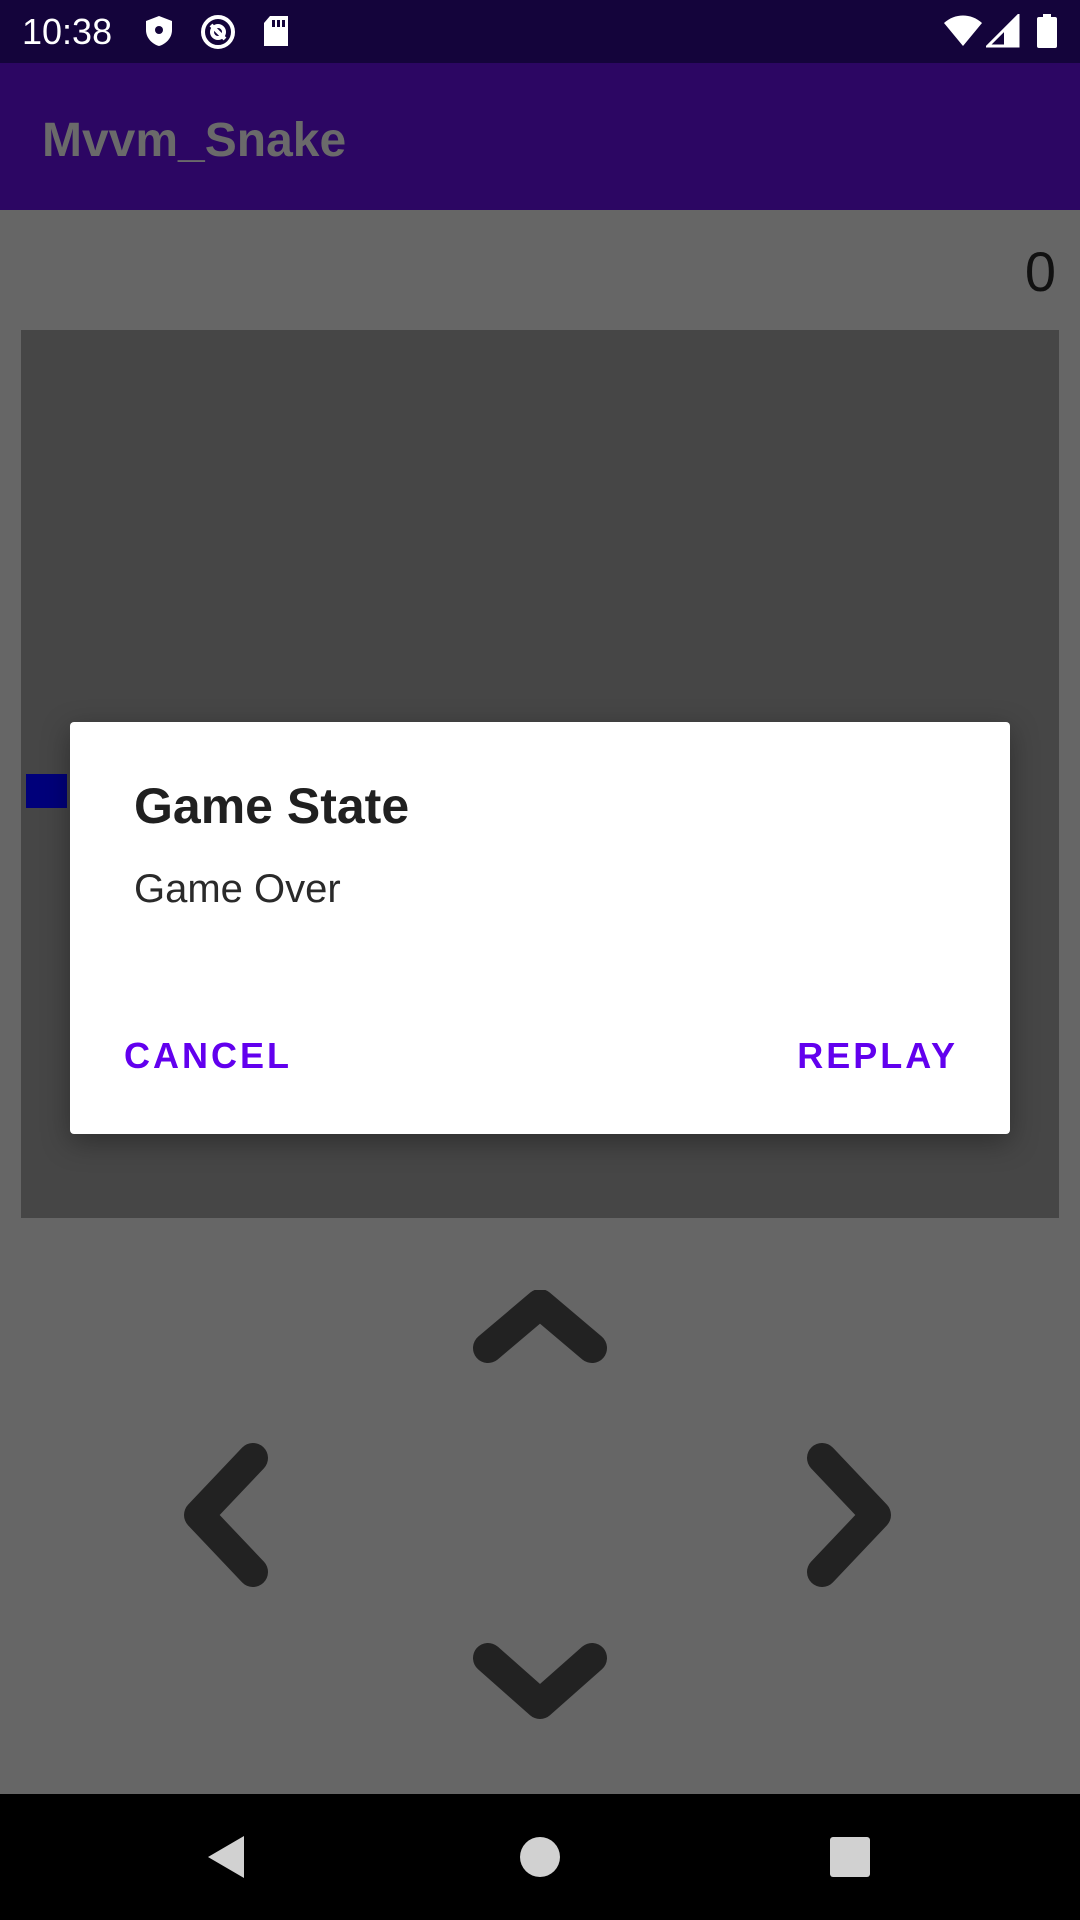 The width and height of the screenshot is (1080, 1920). I want to click on app-bar: Mvvm_Snake, so click(540, 136).